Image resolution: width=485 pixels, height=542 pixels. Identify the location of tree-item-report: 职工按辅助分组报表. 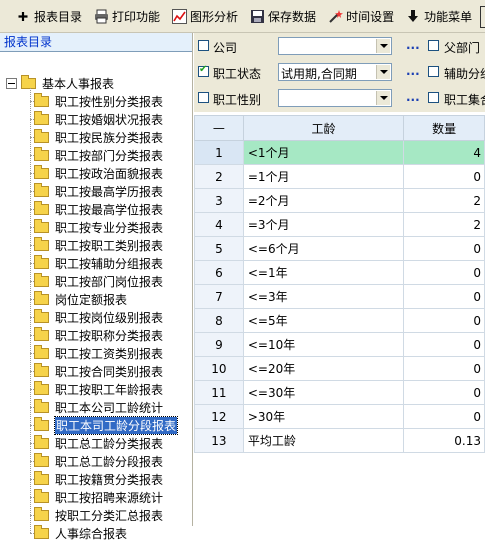
(96, 263).